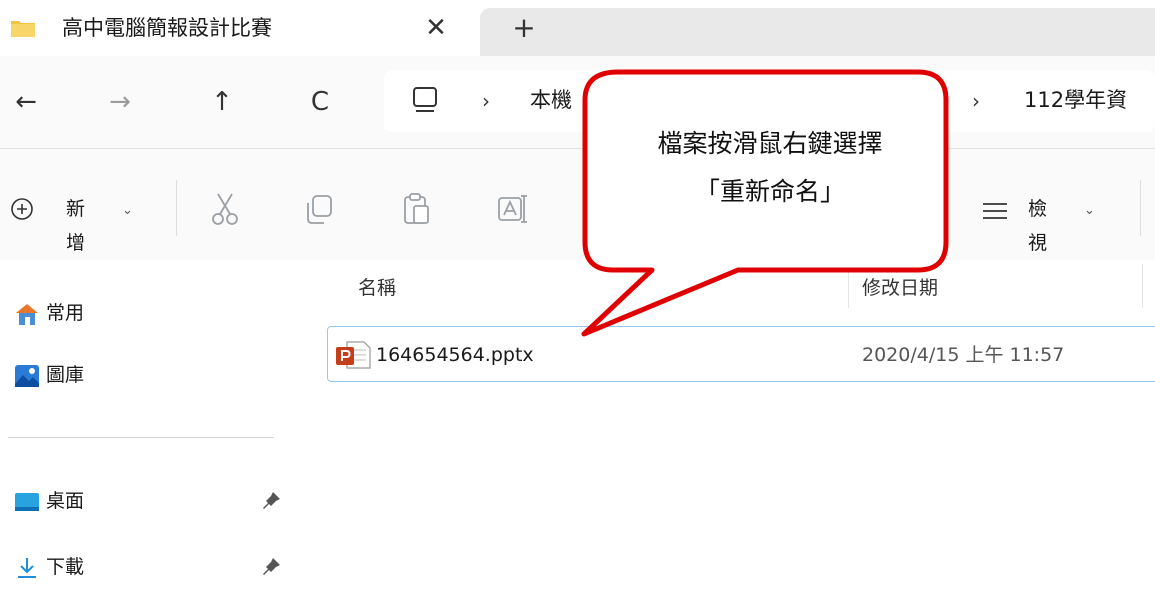  Describe the element at coordinates (377, 288) in the screenshot. I see `column-header-name: 名稱` at that location.